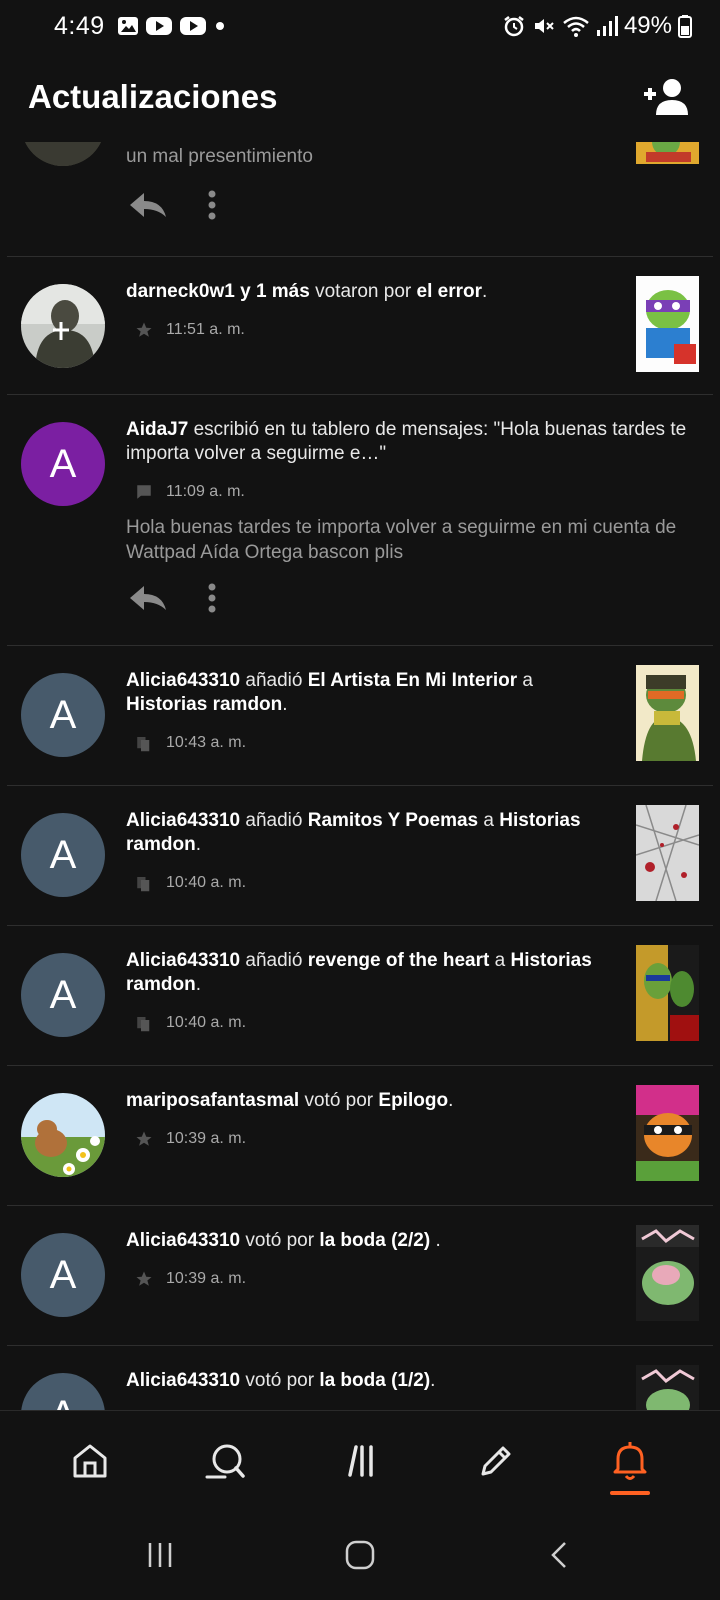 This screenshot has width=720, height=1600. Describe the element at coordinates (360, 199) in the screenshot. I see `list-item: un mal presentimiento` at that location.